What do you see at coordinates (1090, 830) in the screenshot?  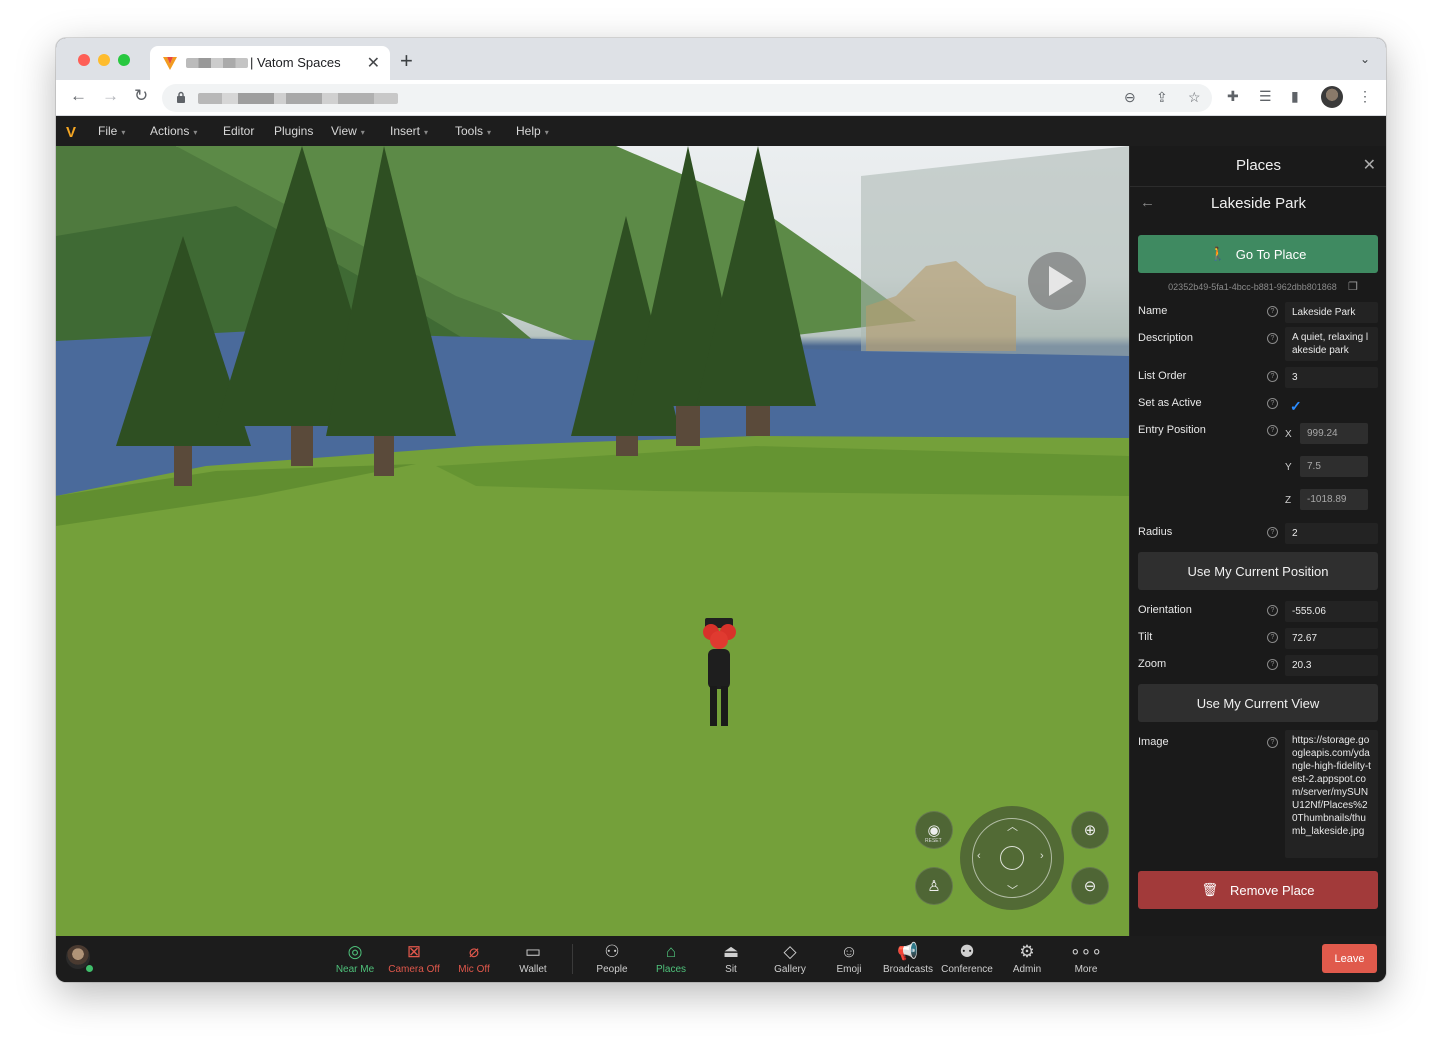 I see `zoom-in-button: ⊕` at bounding box center [1090, 830].